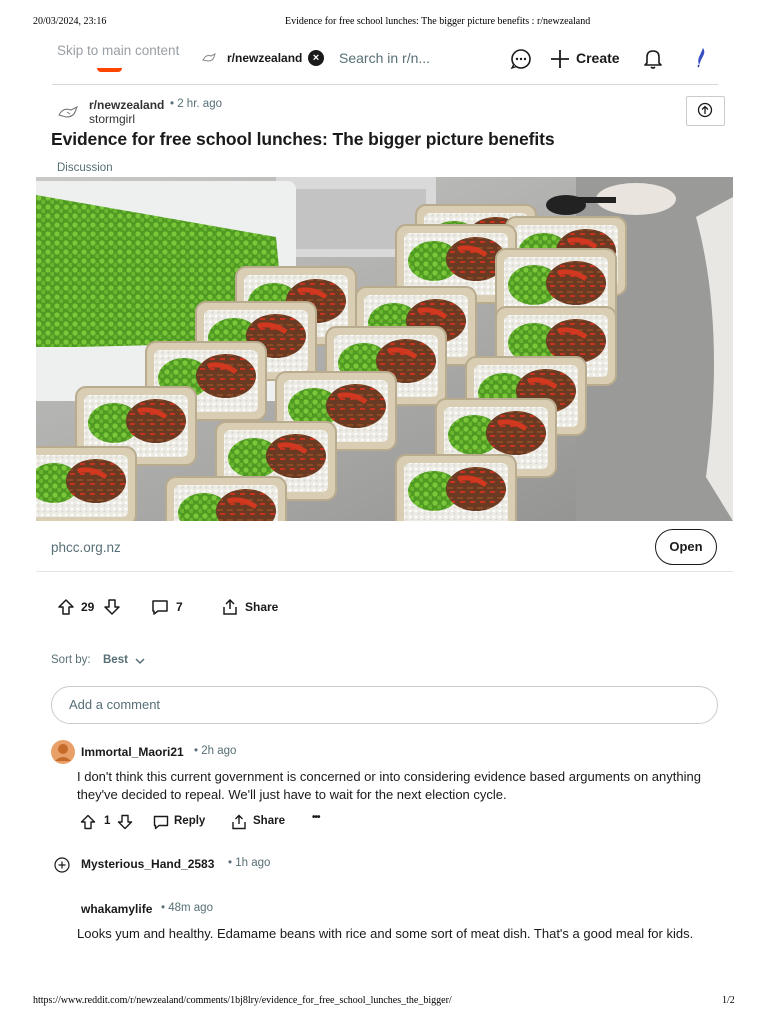 The height and width of the screenshot is (1024, 768). I want to click on comment-timestamp: • 48m ago, so click(187, 908).